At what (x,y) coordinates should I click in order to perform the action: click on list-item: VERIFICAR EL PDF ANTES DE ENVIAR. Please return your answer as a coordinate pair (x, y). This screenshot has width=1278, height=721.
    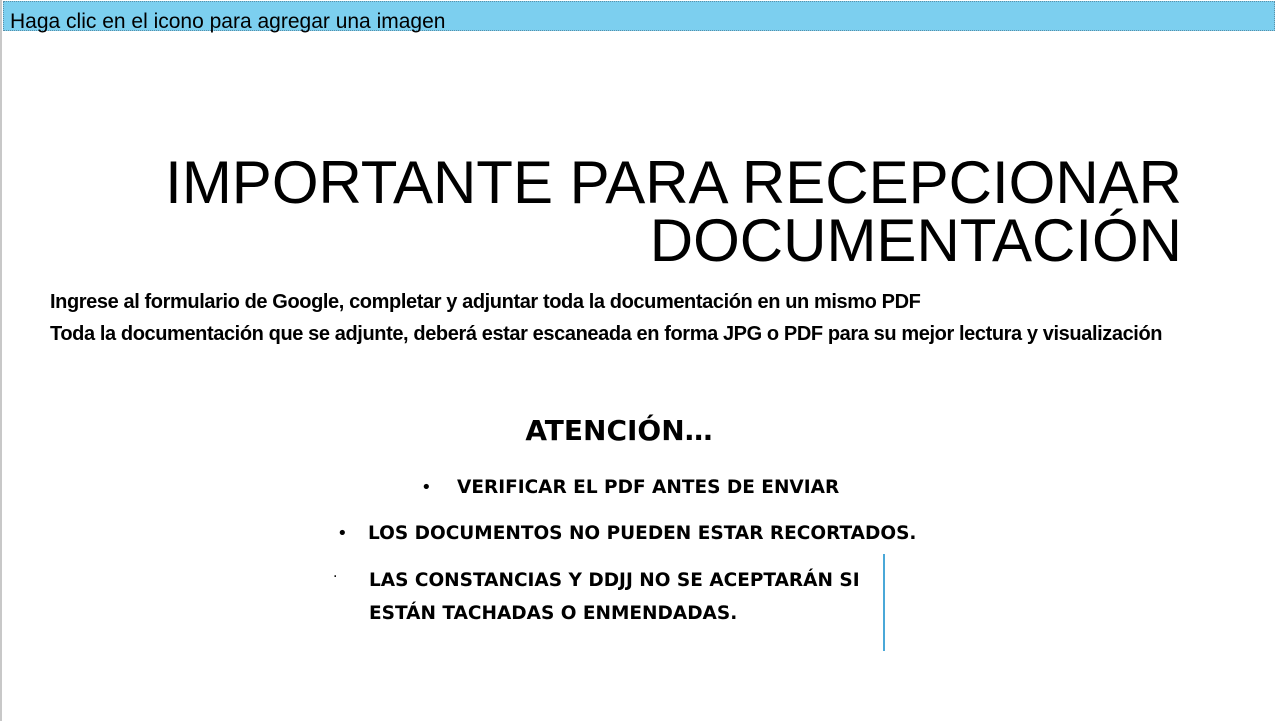
    Looking at the image, I should click on (648, 487).